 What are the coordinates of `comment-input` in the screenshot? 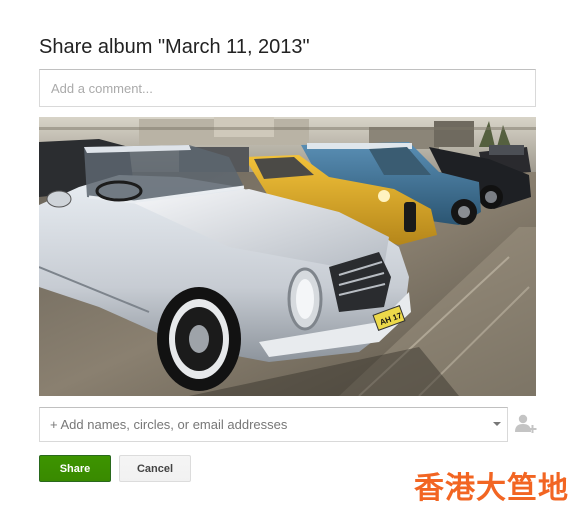 It's located at (287, 88).